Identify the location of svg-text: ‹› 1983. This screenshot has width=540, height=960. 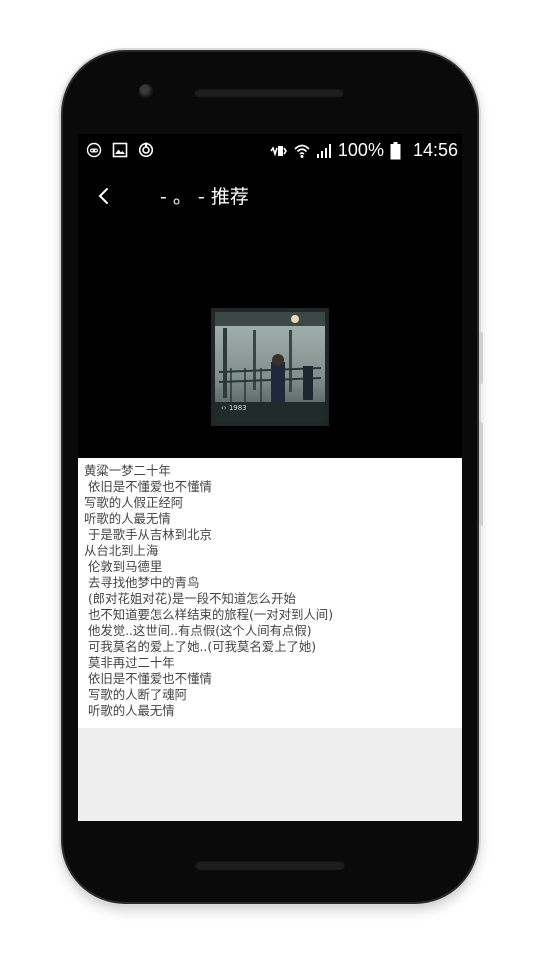
(234, 408).